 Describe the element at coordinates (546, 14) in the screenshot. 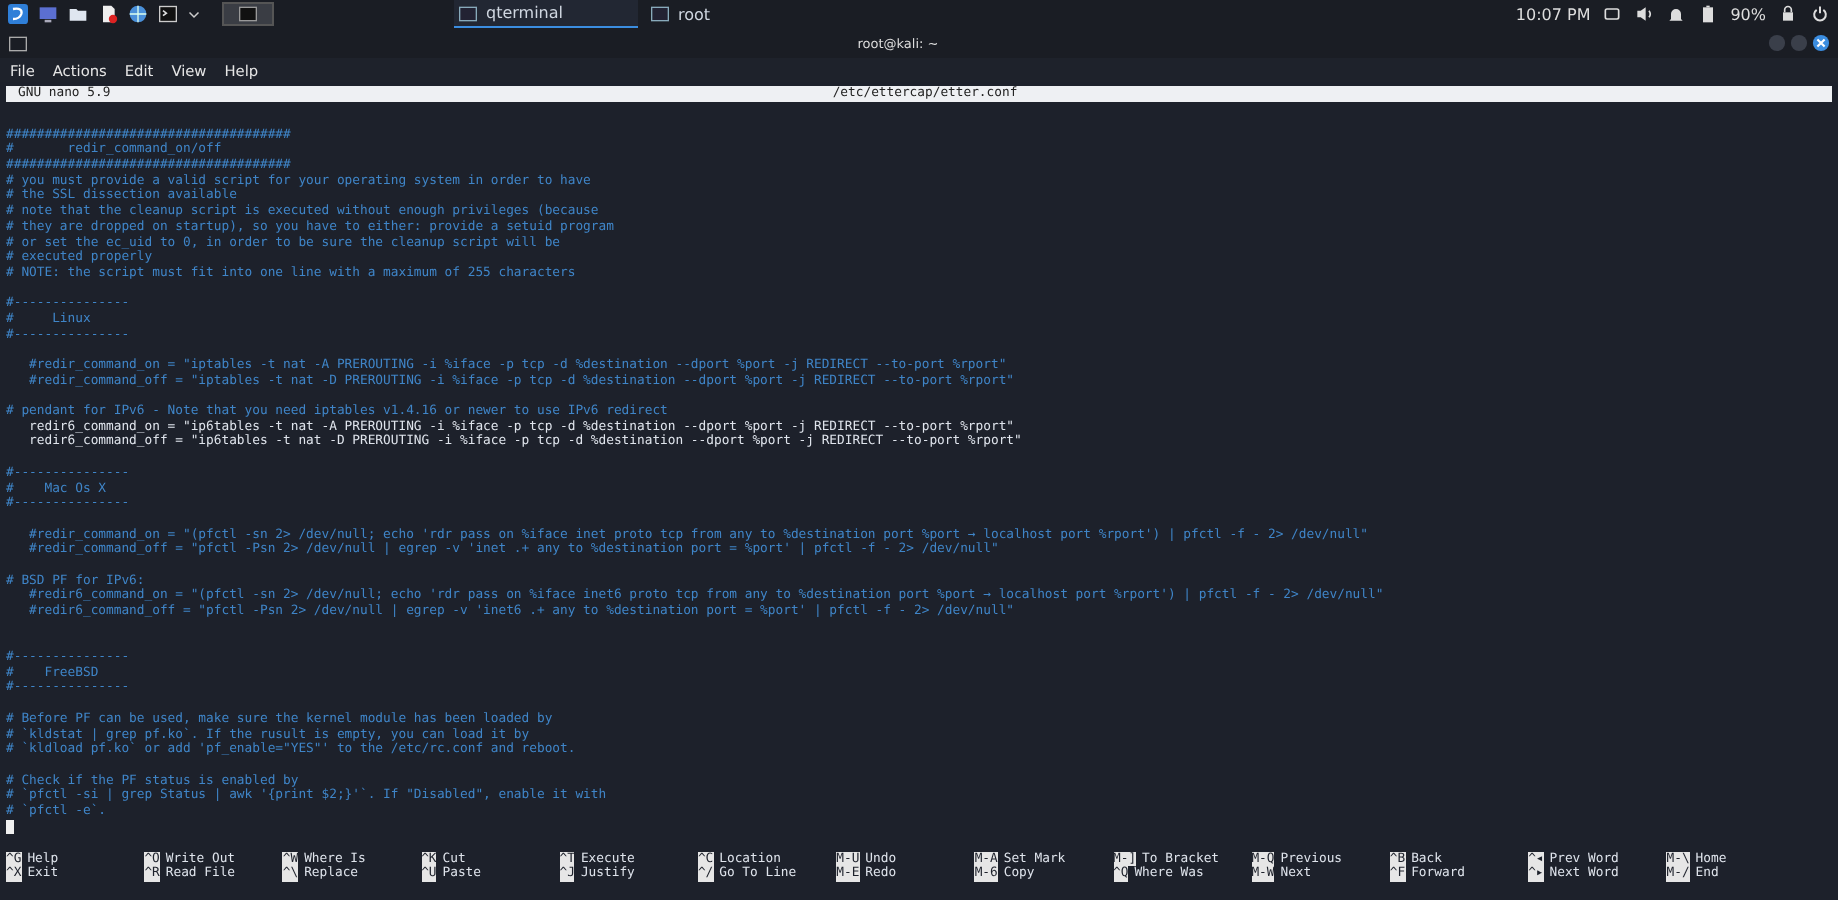

I see `task-button: qterminal` at that location.